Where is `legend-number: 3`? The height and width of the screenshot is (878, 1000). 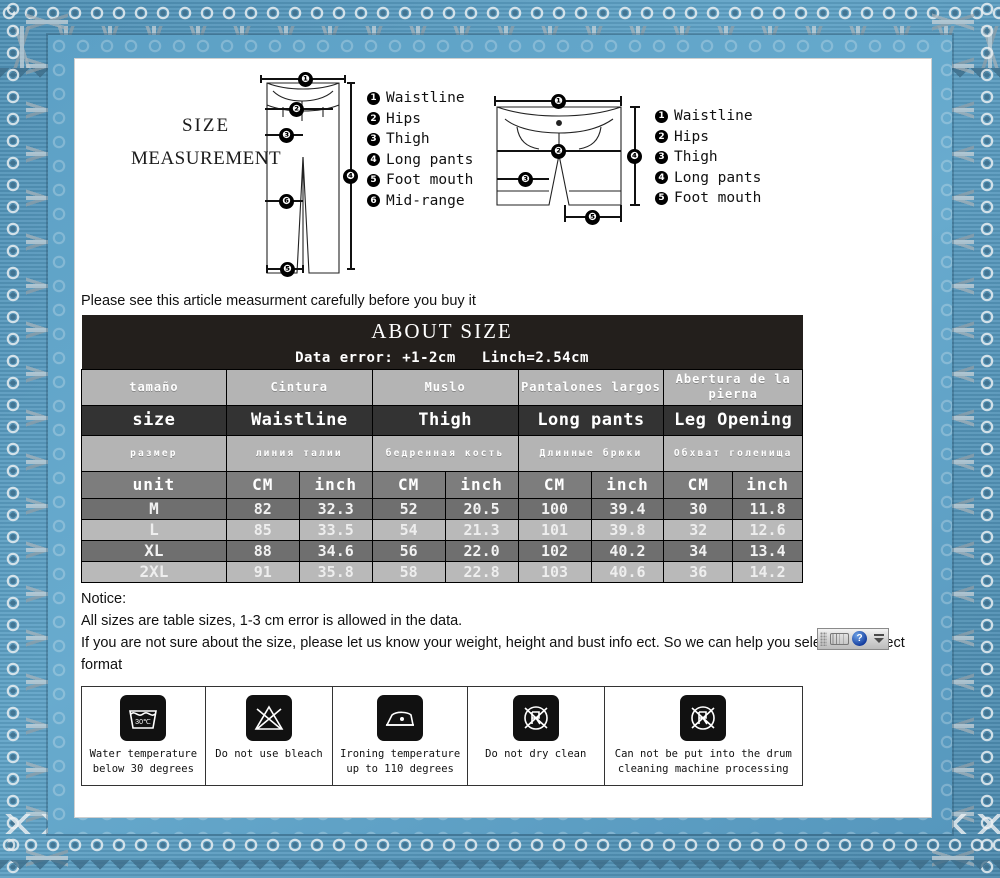
legend-number: 3 is located at coordinates (373, 139).